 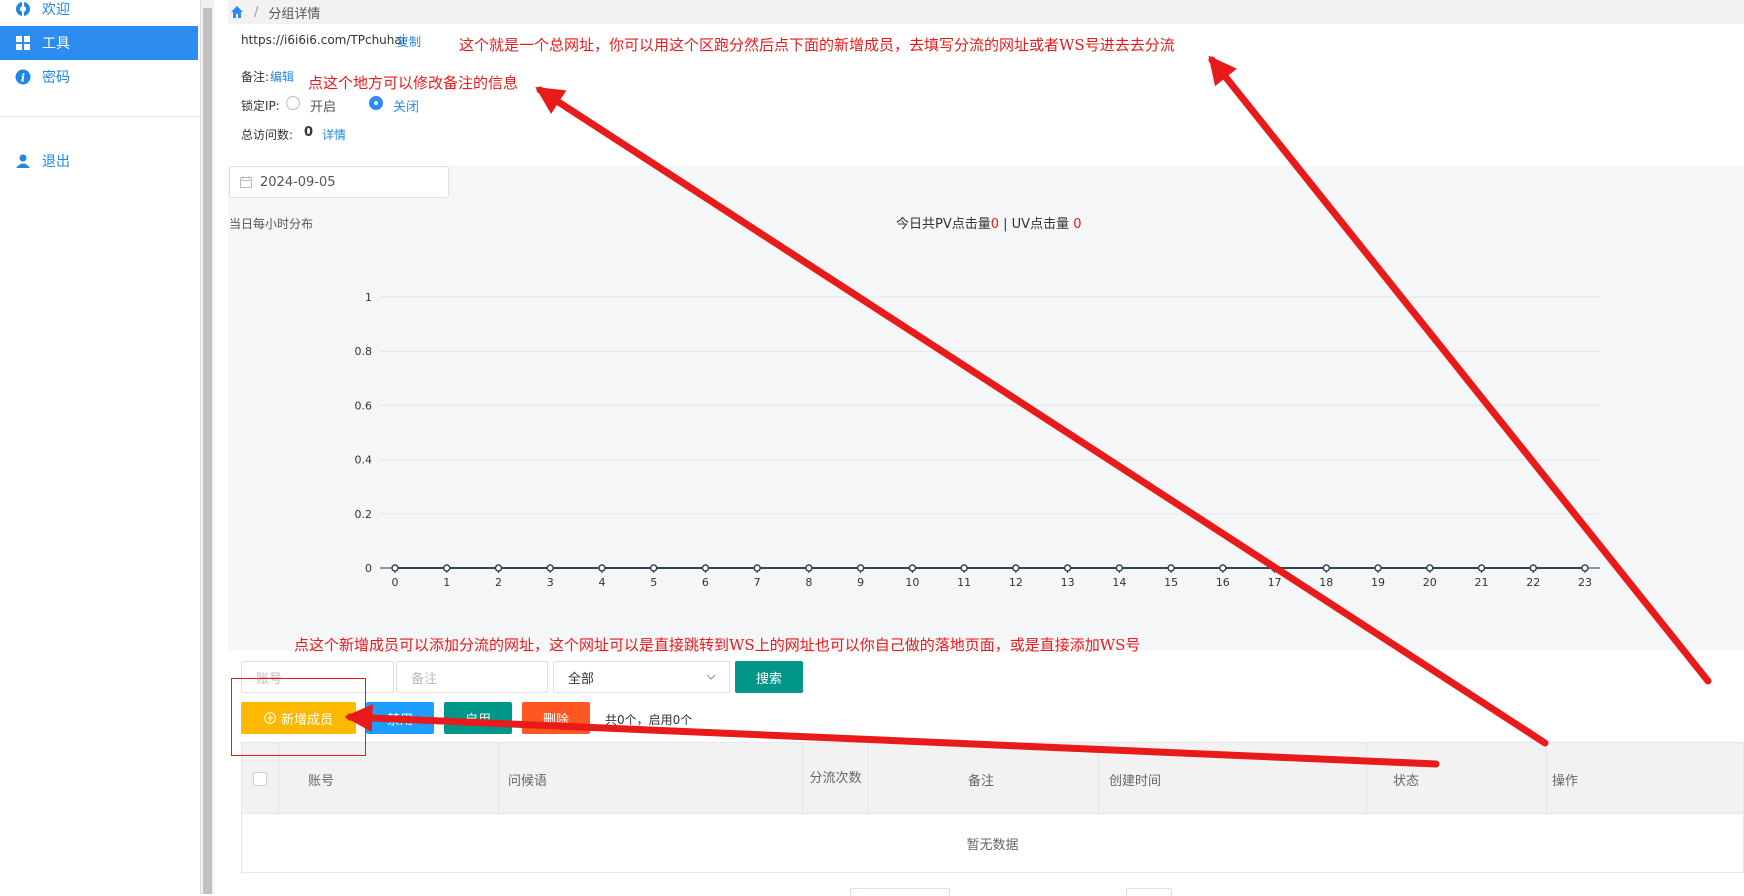 What do you see at coordinates (601, 582) in the screenshot?
I see `x-tick-label: 4` at bounding box center [601, 582].